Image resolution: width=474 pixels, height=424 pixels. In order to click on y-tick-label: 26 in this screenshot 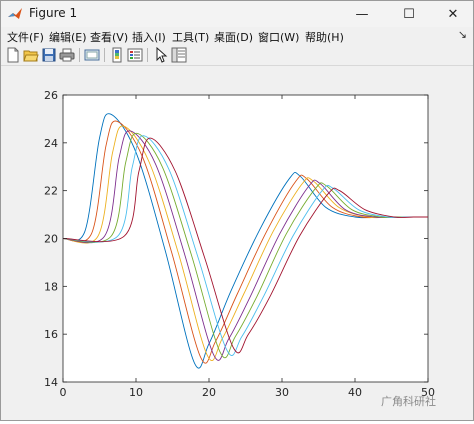, I will do `click(51, 95)`.